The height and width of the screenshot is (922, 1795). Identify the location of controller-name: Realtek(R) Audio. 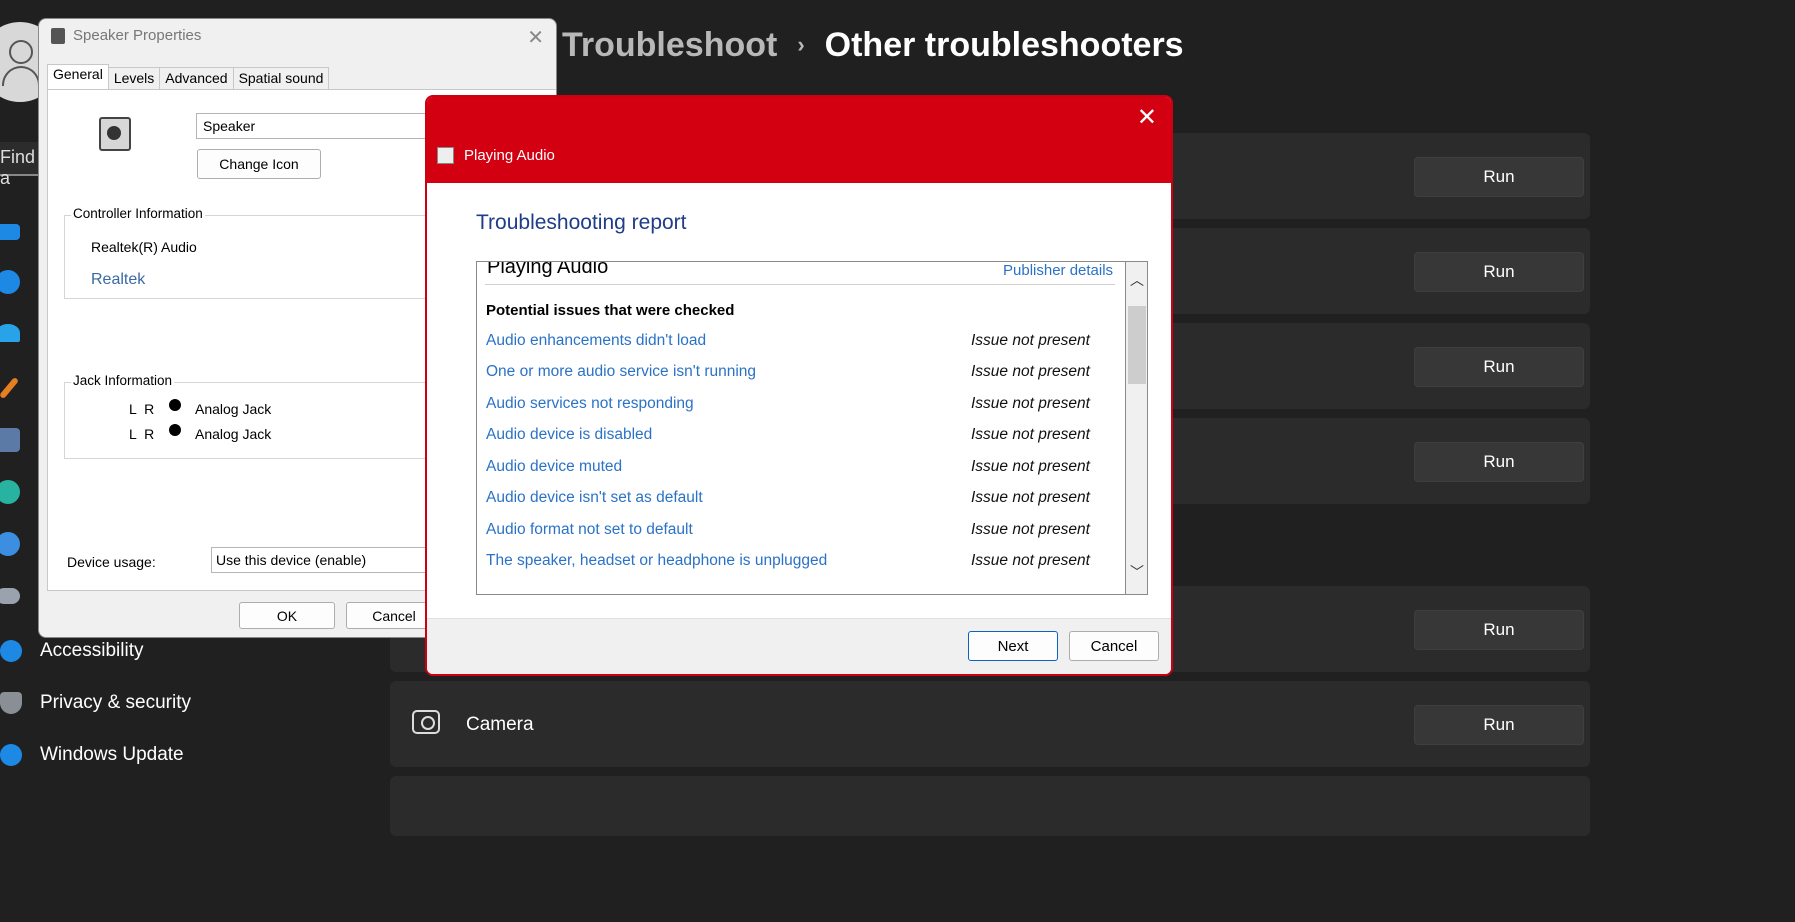
(144, 247).